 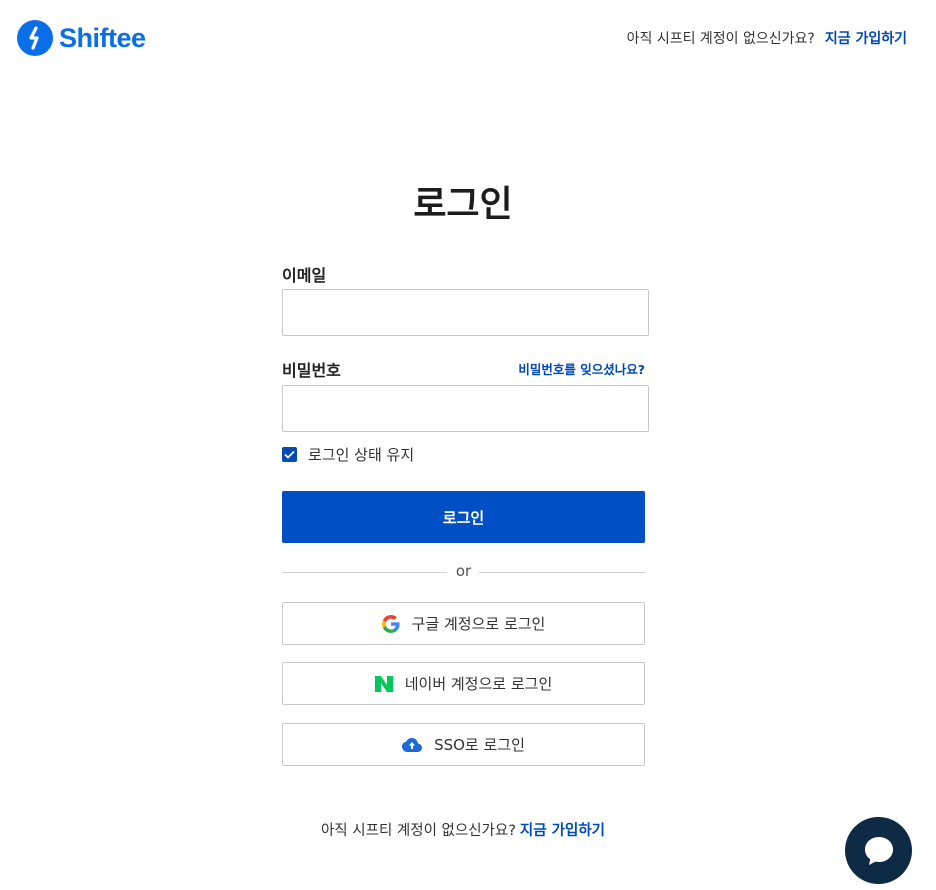 I want to click on chat-bubble-icon, so click(x=878, y=850).